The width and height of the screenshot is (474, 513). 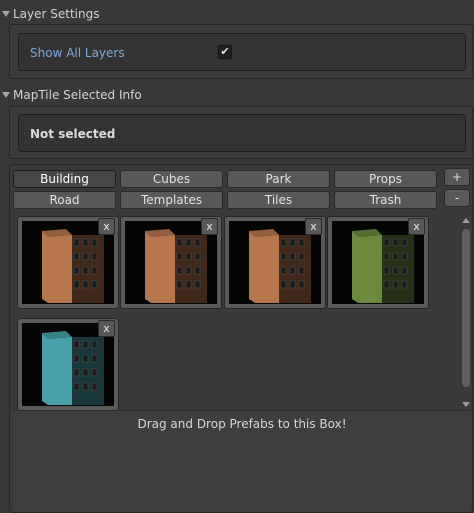 I want to click on add-category-button: +, so click(x=457, y=177).